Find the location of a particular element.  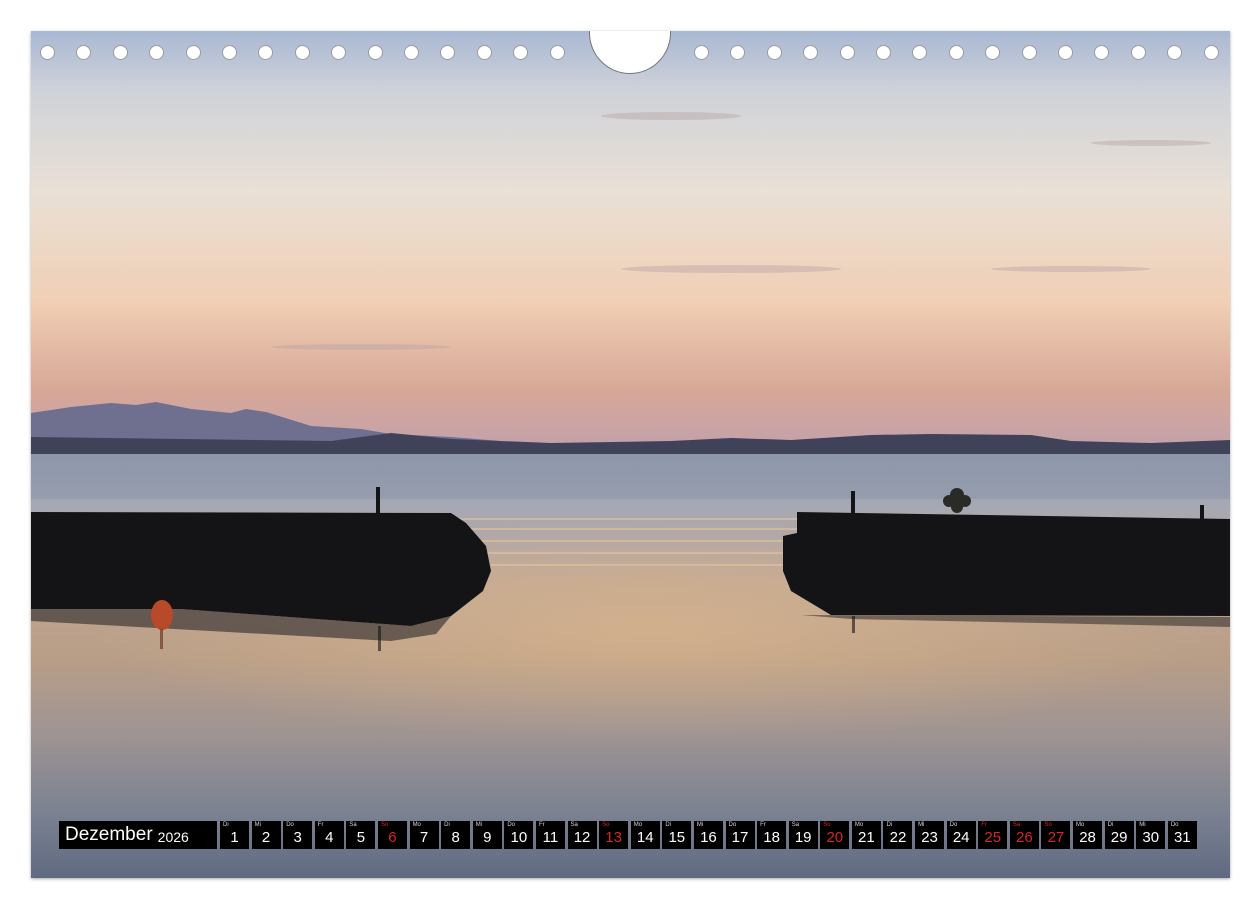

day-number: 27 is located at coordinates (1056, 837).